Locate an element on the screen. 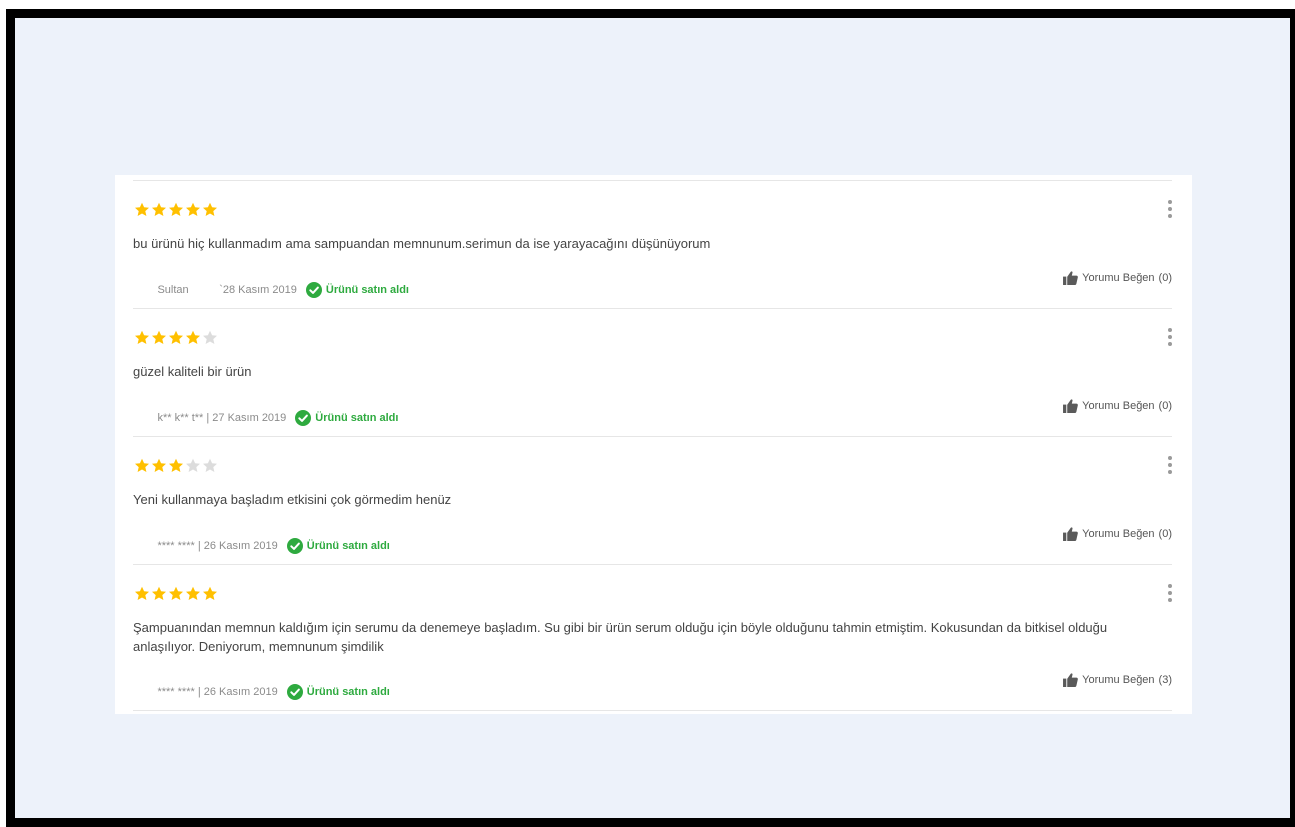 The image size is (1295, 827). review-author: k** k** t** is located at coordinates (180, 418).